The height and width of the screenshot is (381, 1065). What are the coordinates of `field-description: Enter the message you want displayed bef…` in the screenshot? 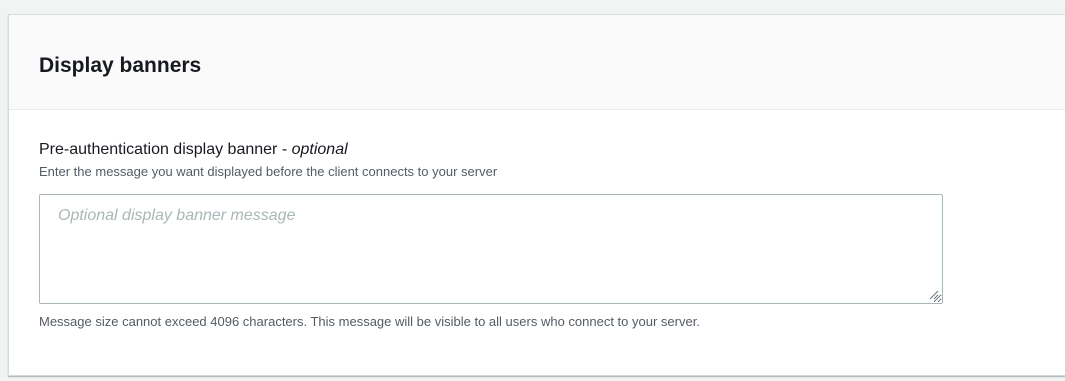 It's located at (268, 171).